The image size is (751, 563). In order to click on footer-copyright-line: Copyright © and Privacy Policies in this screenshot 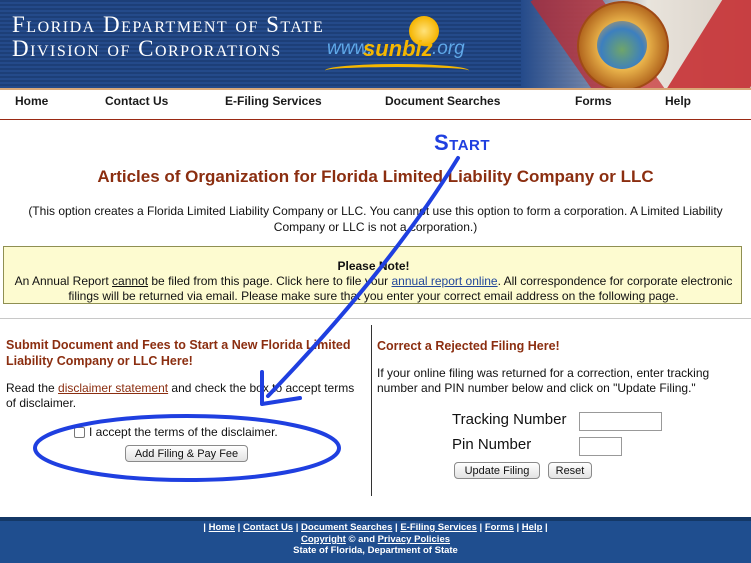, I will do `click(375, 539)`.